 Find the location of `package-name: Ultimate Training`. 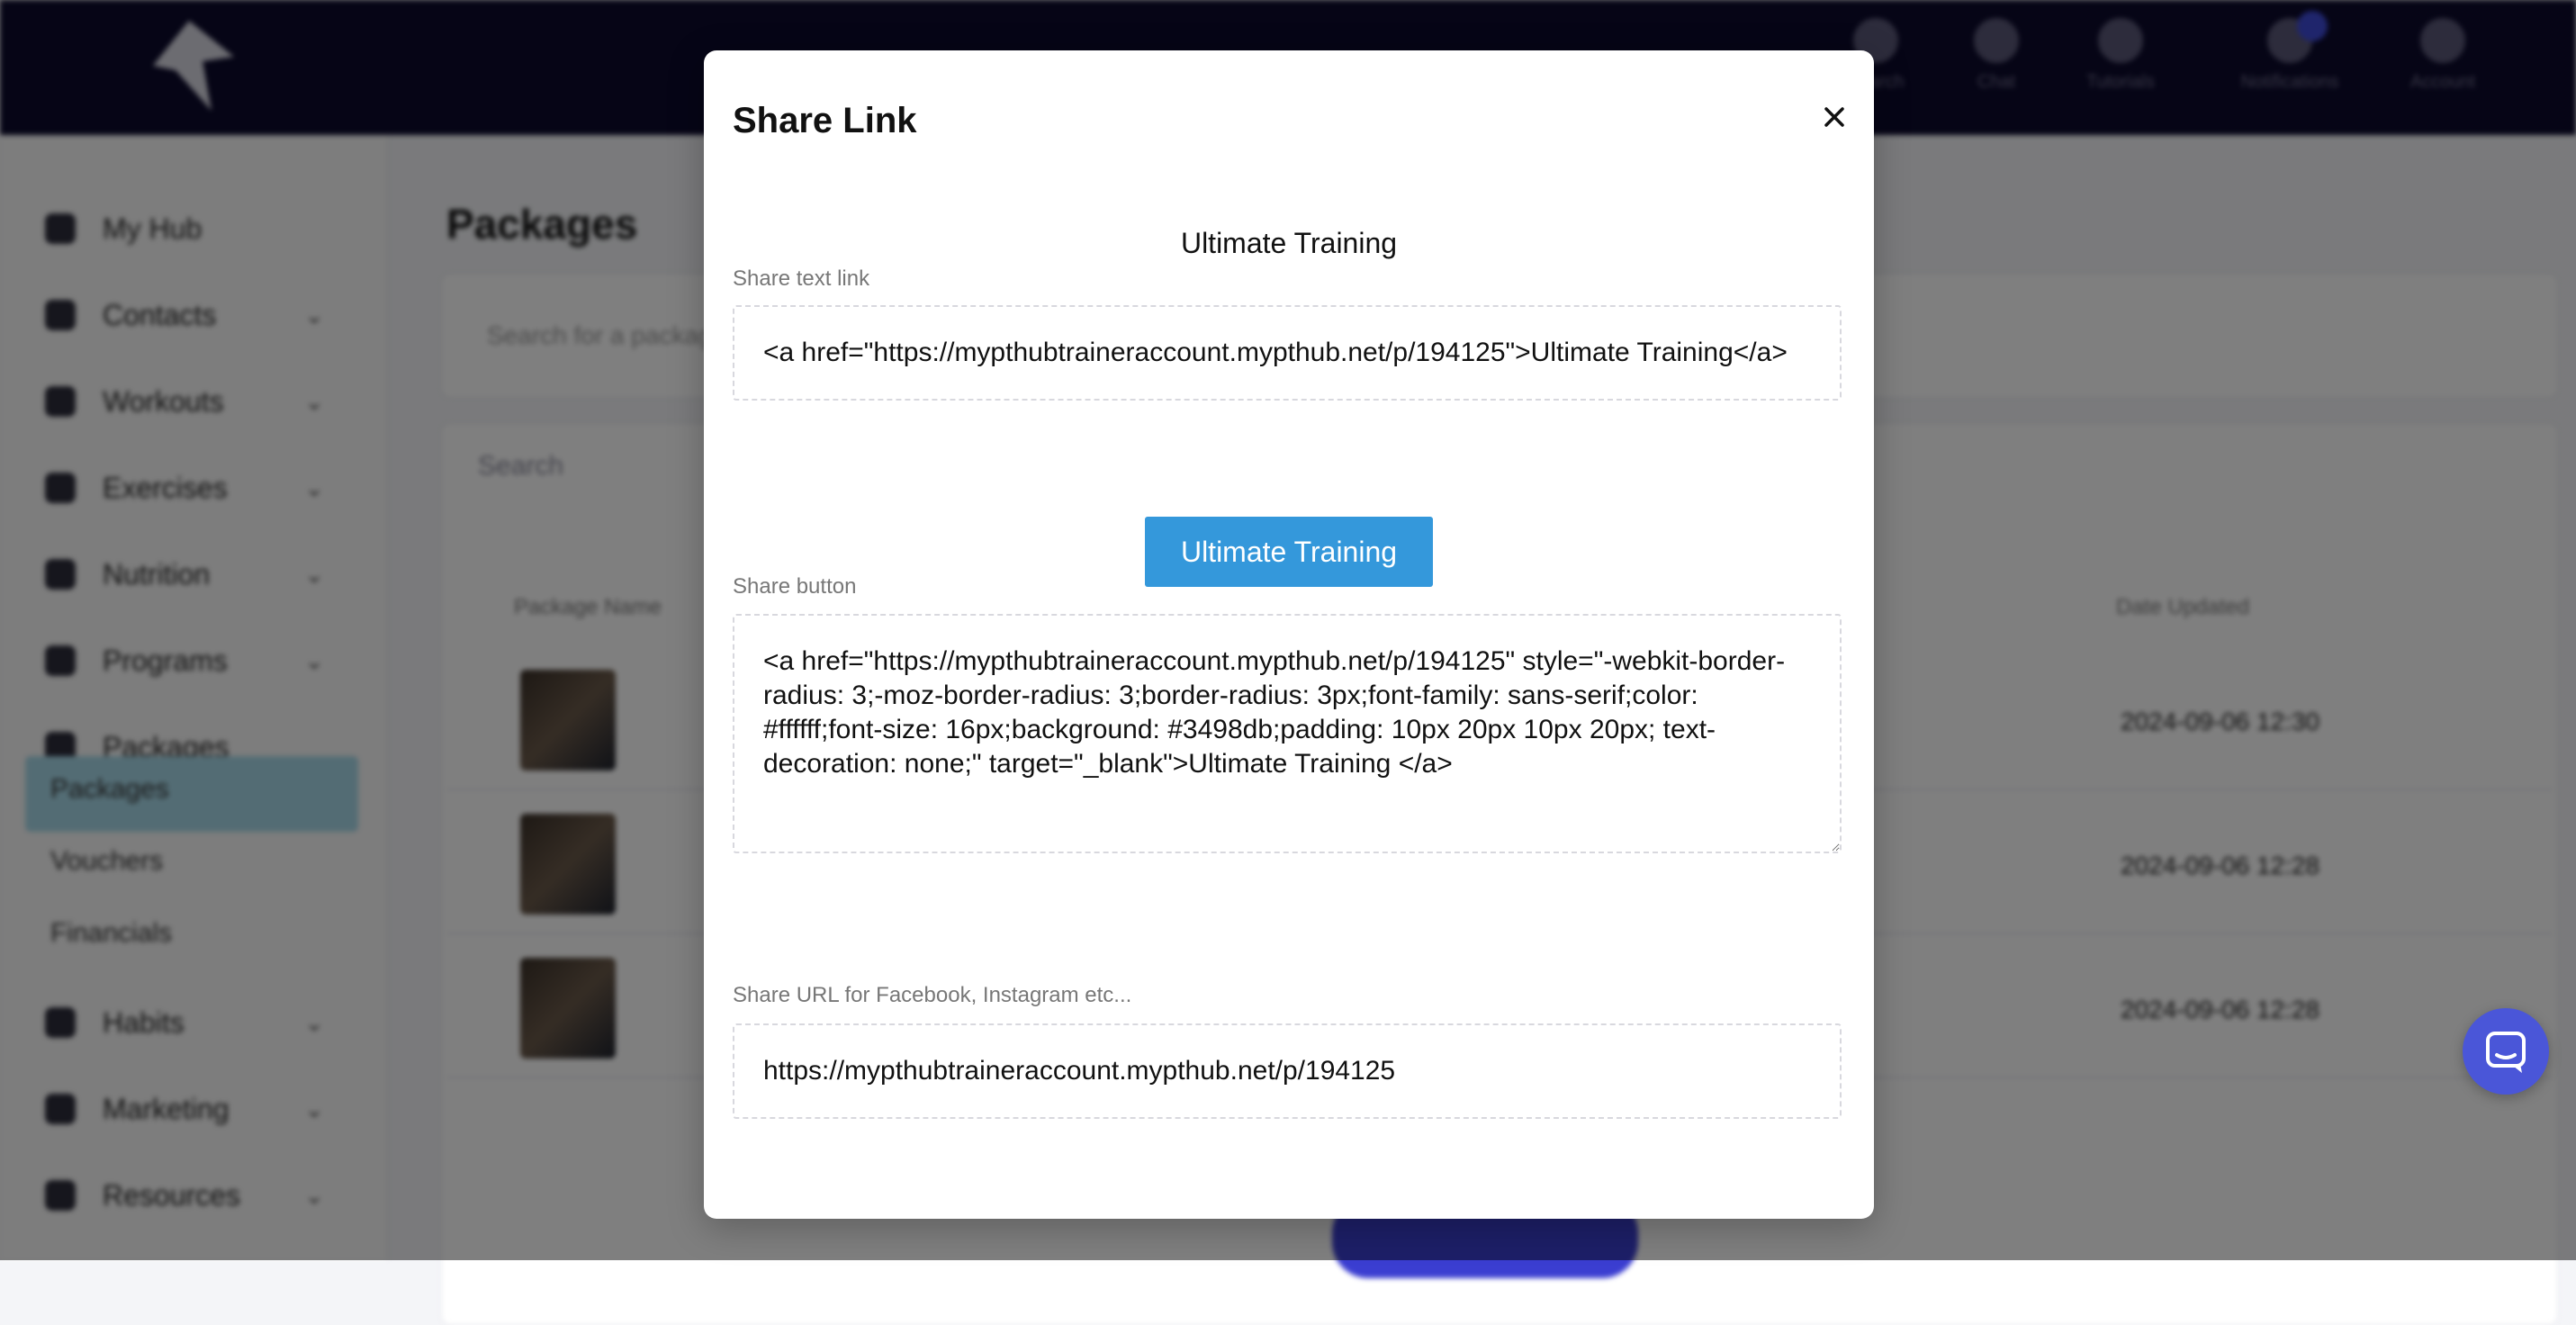

package-name: Ultimate Training is located at coordinates (1289, 243).